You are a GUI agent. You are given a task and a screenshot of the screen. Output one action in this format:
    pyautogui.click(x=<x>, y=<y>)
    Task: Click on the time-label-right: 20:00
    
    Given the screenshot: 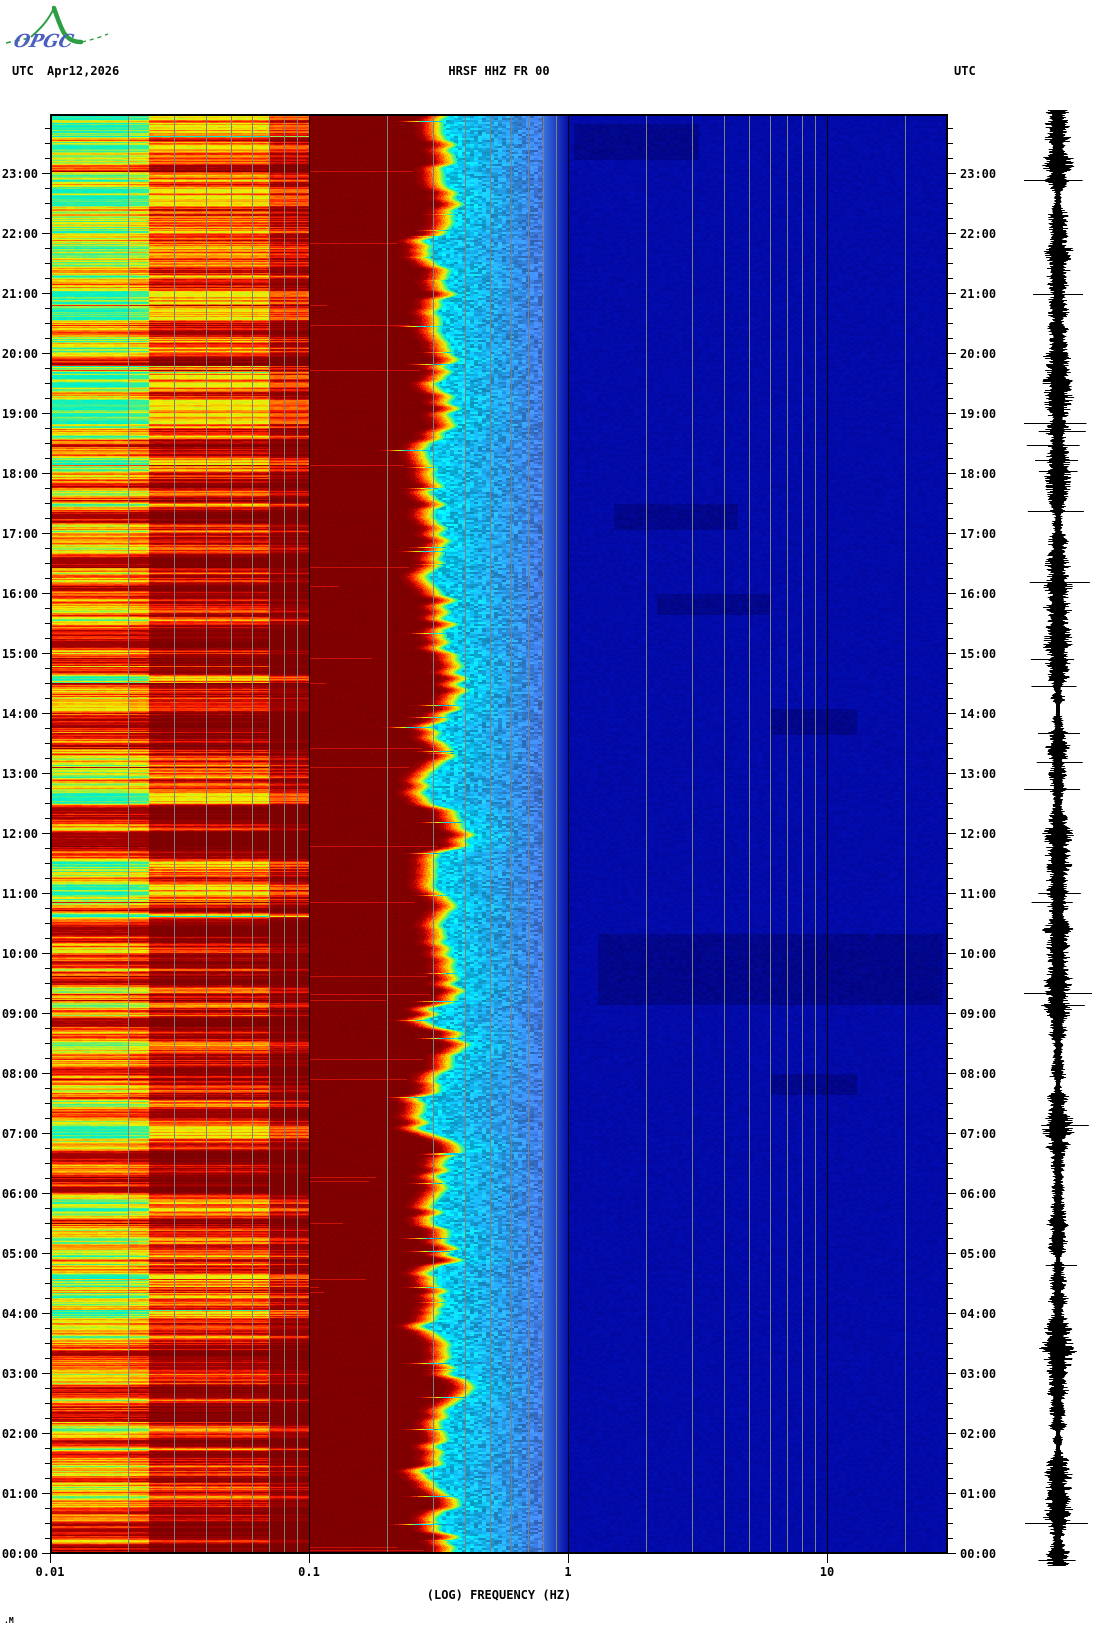 What is the action you would take?
    pyautogui.click(x=978, y=354)
    